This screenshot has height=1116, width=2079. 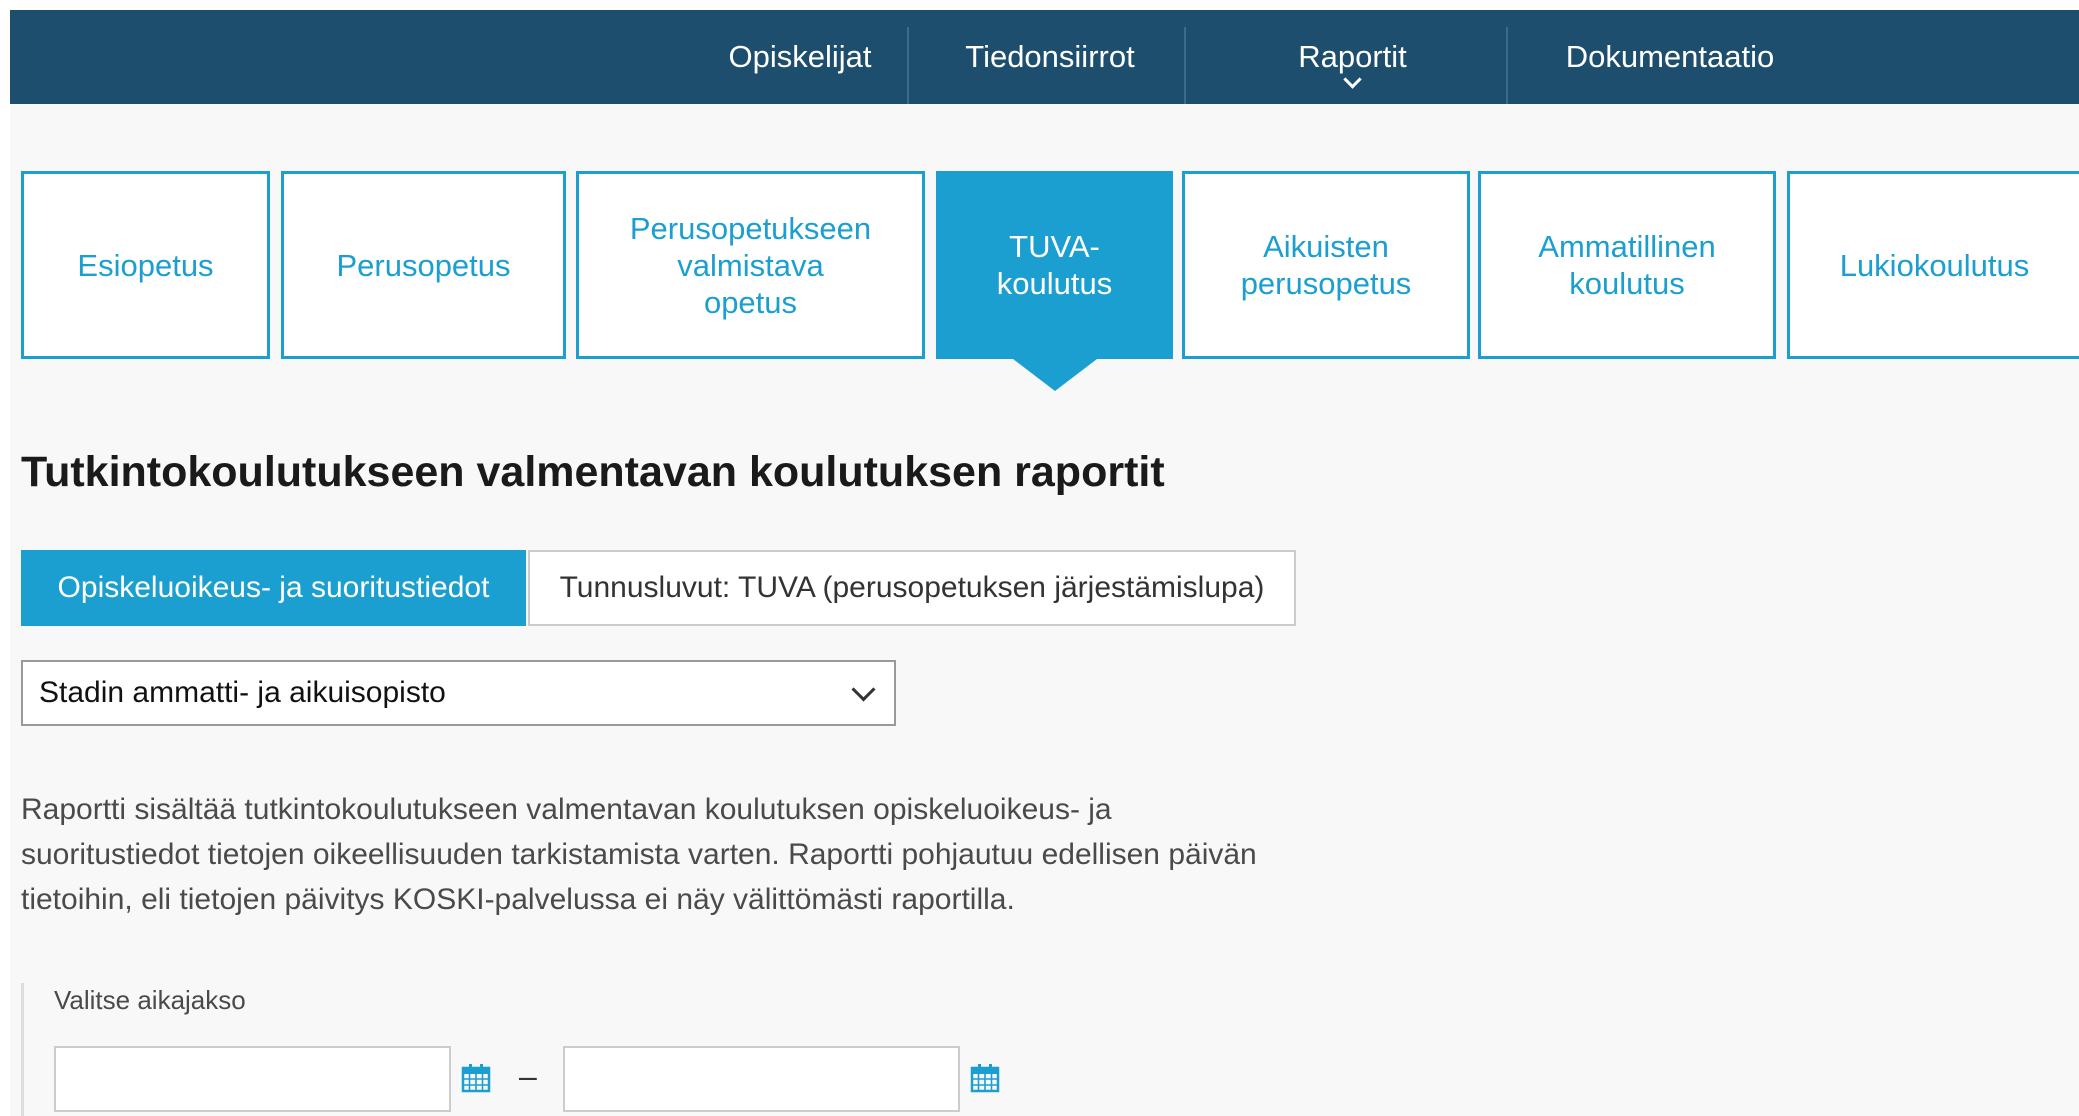 I want to click on date-range-label: Valitse aikajakso, so click(x=150, y=1000).